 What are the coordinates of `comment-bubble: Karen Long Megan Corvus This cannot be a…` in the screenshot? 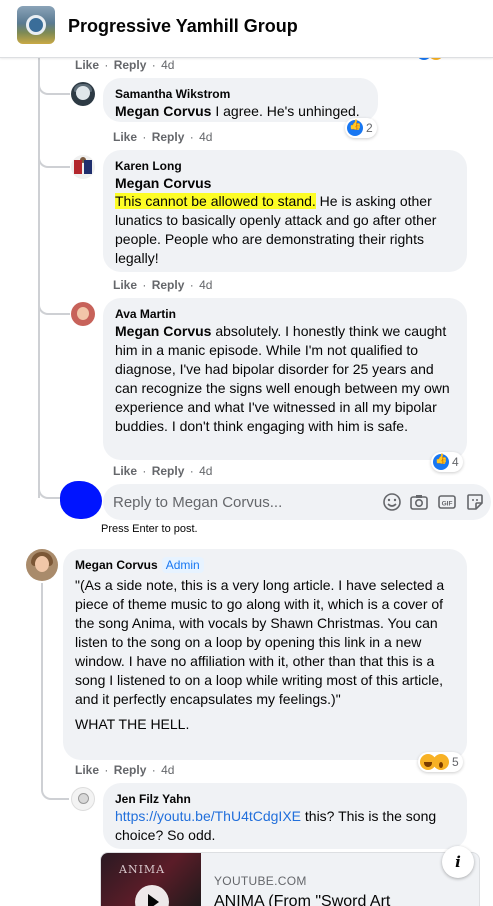 It's located at (285, 211).